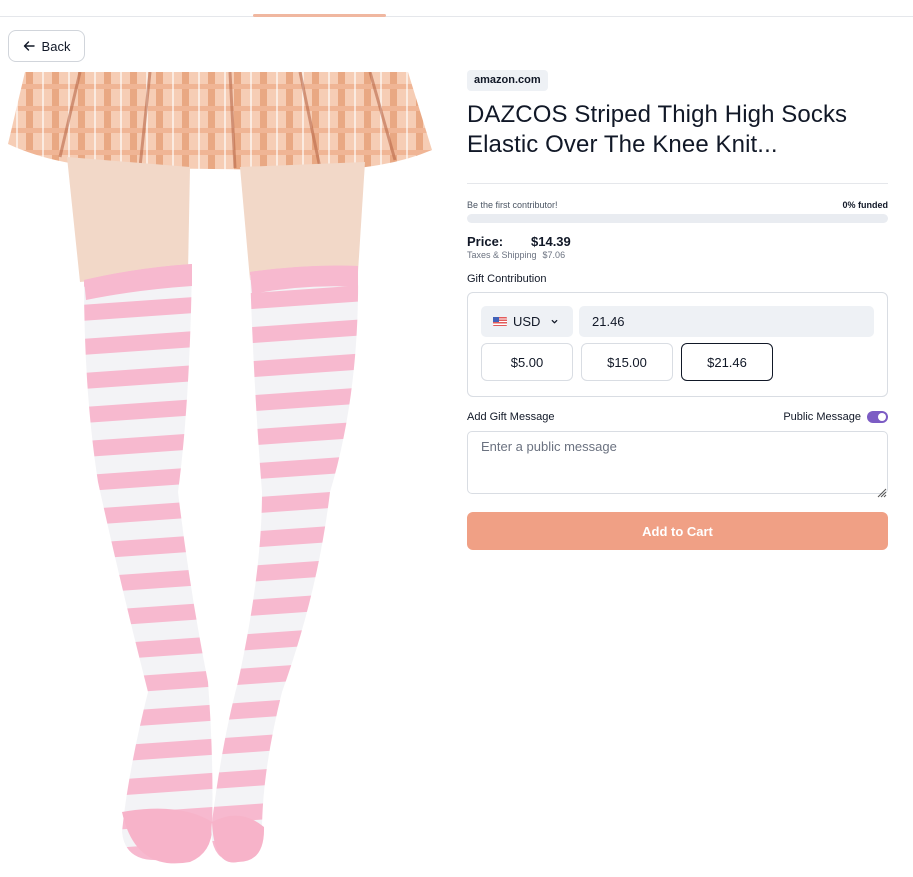 This screenshot has height=877, width=913. Describe the element at coordinates (507, 279) in the screenshot. I see `gift-contribution-label: Gift Contribution` at that location.